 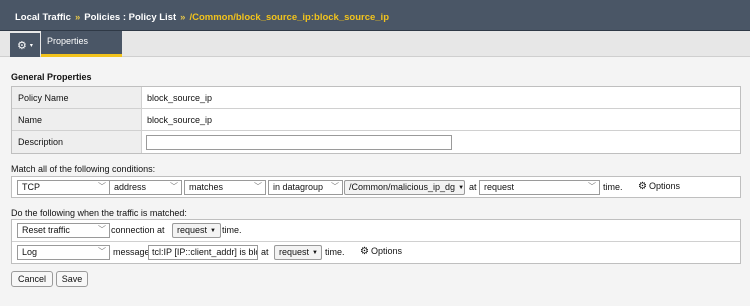 I want to click on row-divider, so click(x=376, y=241).